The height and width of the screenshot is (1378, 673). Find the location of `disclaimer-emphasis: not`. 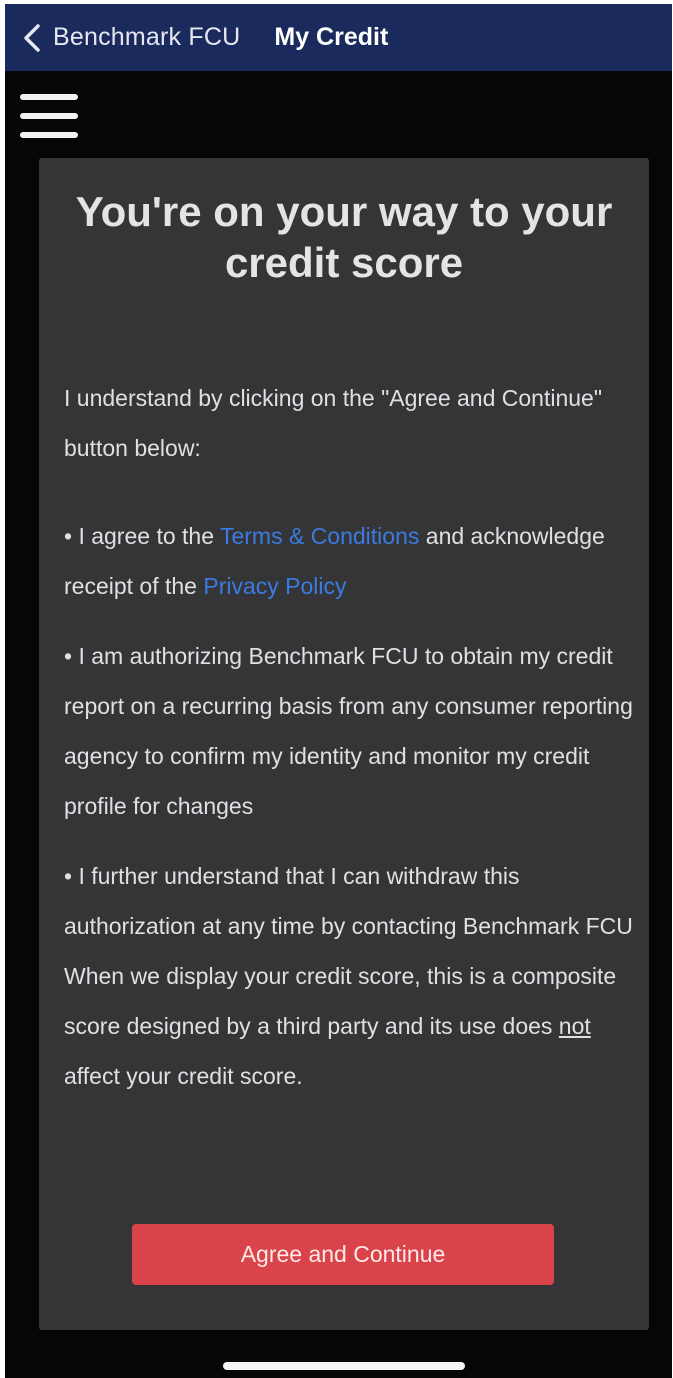

disclaimer-emphasis: not is located at coordinates (574, 1026).